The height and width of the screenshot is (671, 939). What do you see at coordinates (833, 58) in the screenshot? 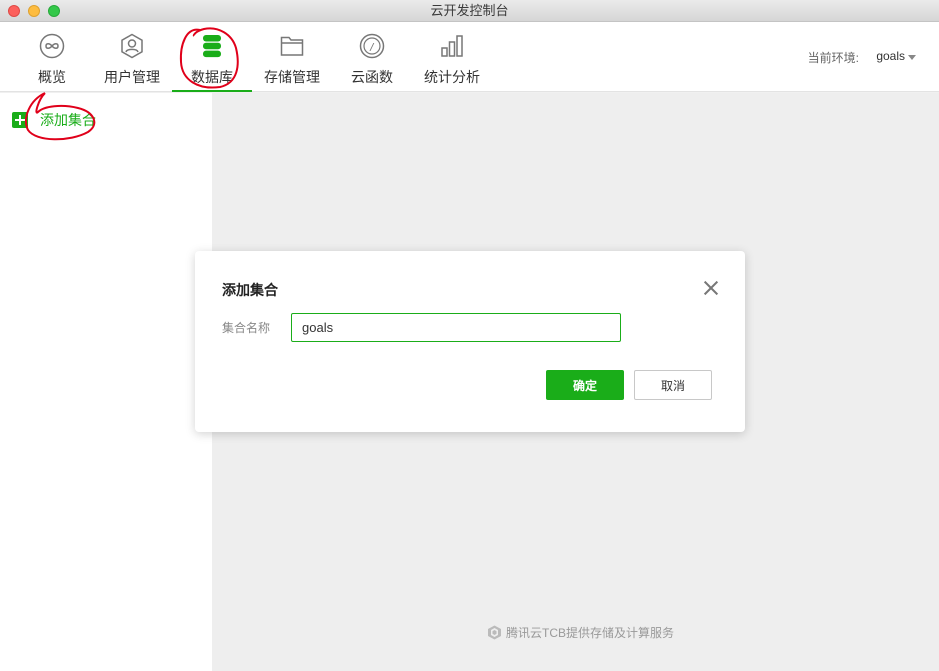
I see `env-label: 当前环境:` at bounding box center [833, 58].